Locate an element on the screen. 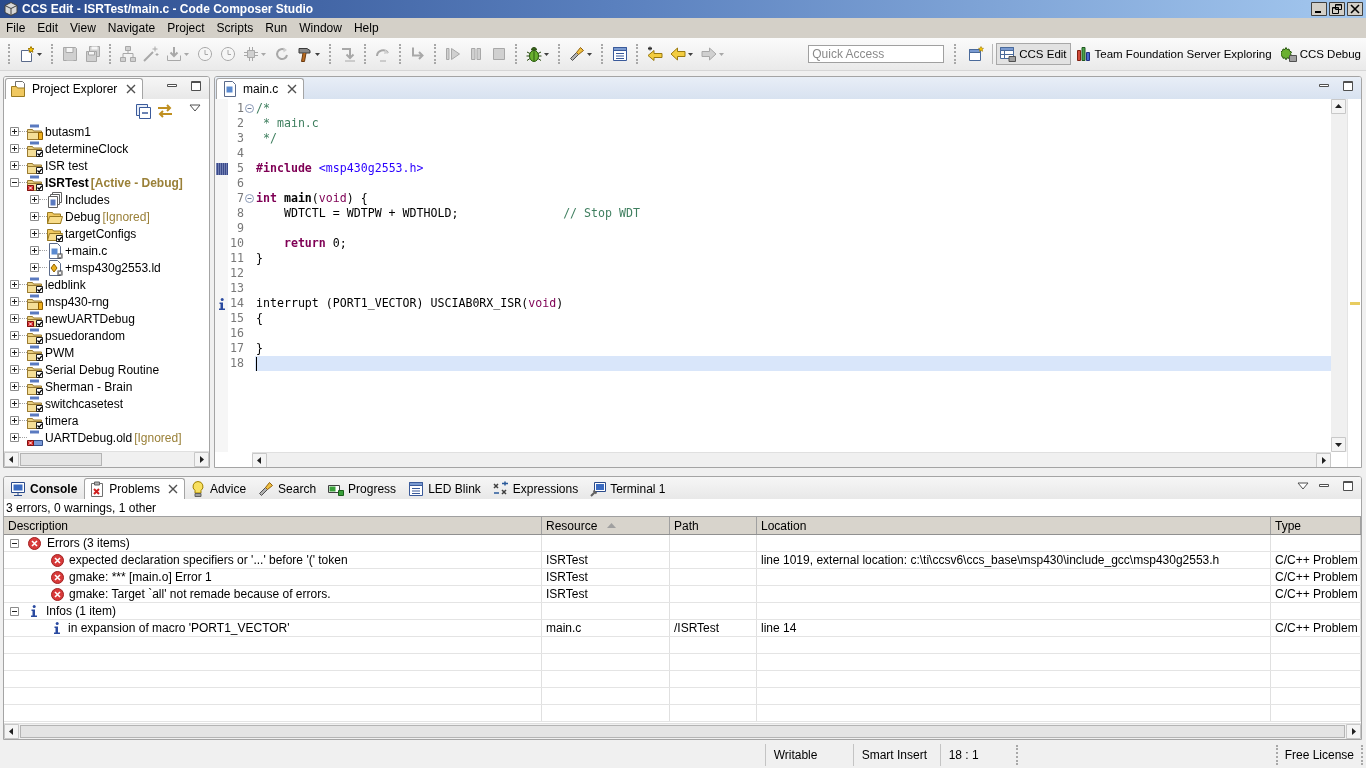 The height and width of the screenshot is (768, 1366). view-tab: Advice is located at coordinates (219, 488).